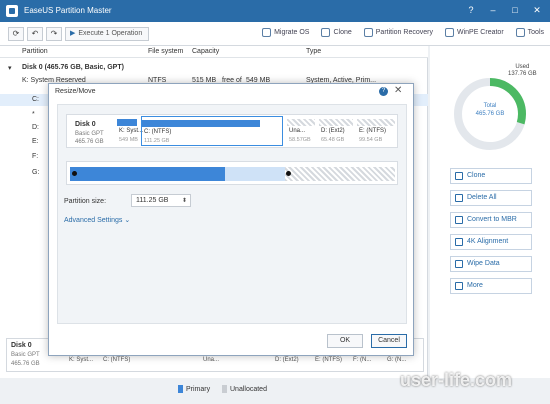 The height and width of the screenshot is (404, 550). What do you see at coordinates (475, 285) in the screenshot?
I see `action-label: More` at bounding box center [475, 285].